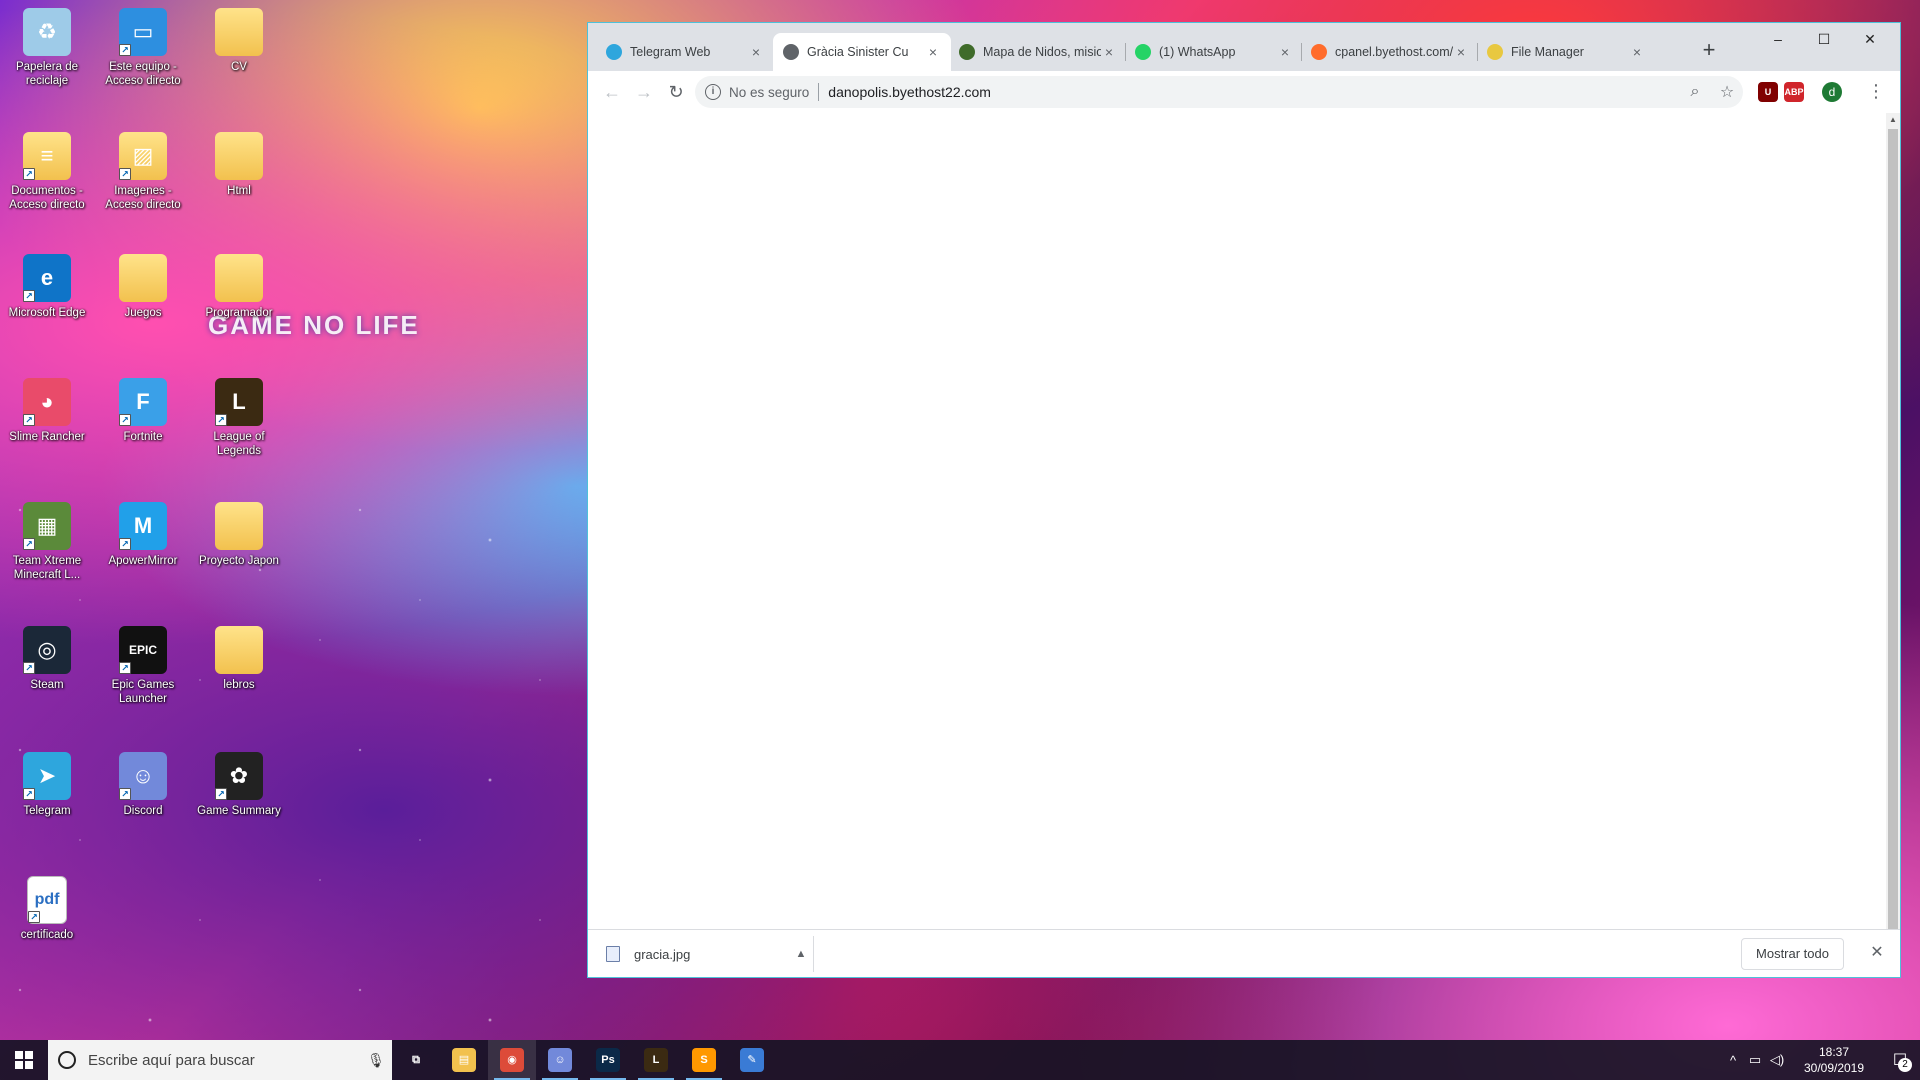 This screenshot has height=1080, width=1920. Describe the element at coordinates (1253, 92) in the screenshot. I see `url-text: danopolis.byethost22.com` at that location.